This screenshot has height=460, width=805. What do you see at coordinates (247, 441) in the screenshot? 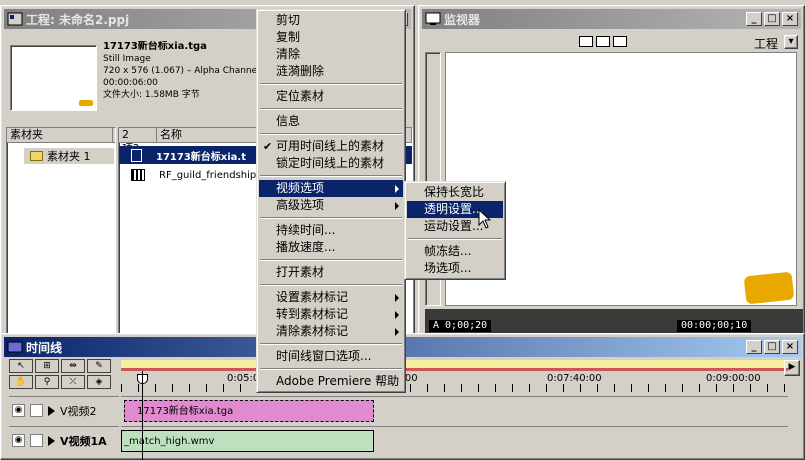
I see `timeline-clip: _match_high.wmv` at bounding box center [247, 441].